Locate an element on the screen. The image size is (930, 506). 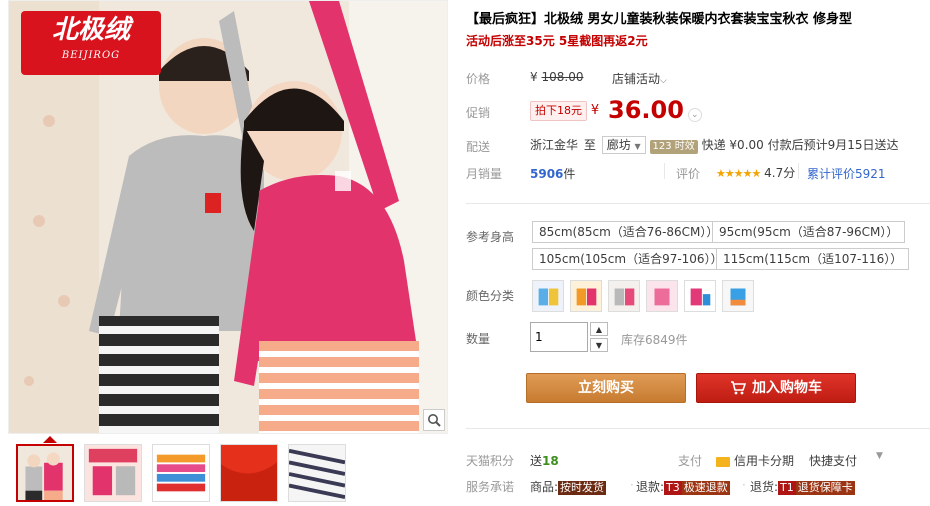
rating-label: 评价 is located at coordinates (688, 174).